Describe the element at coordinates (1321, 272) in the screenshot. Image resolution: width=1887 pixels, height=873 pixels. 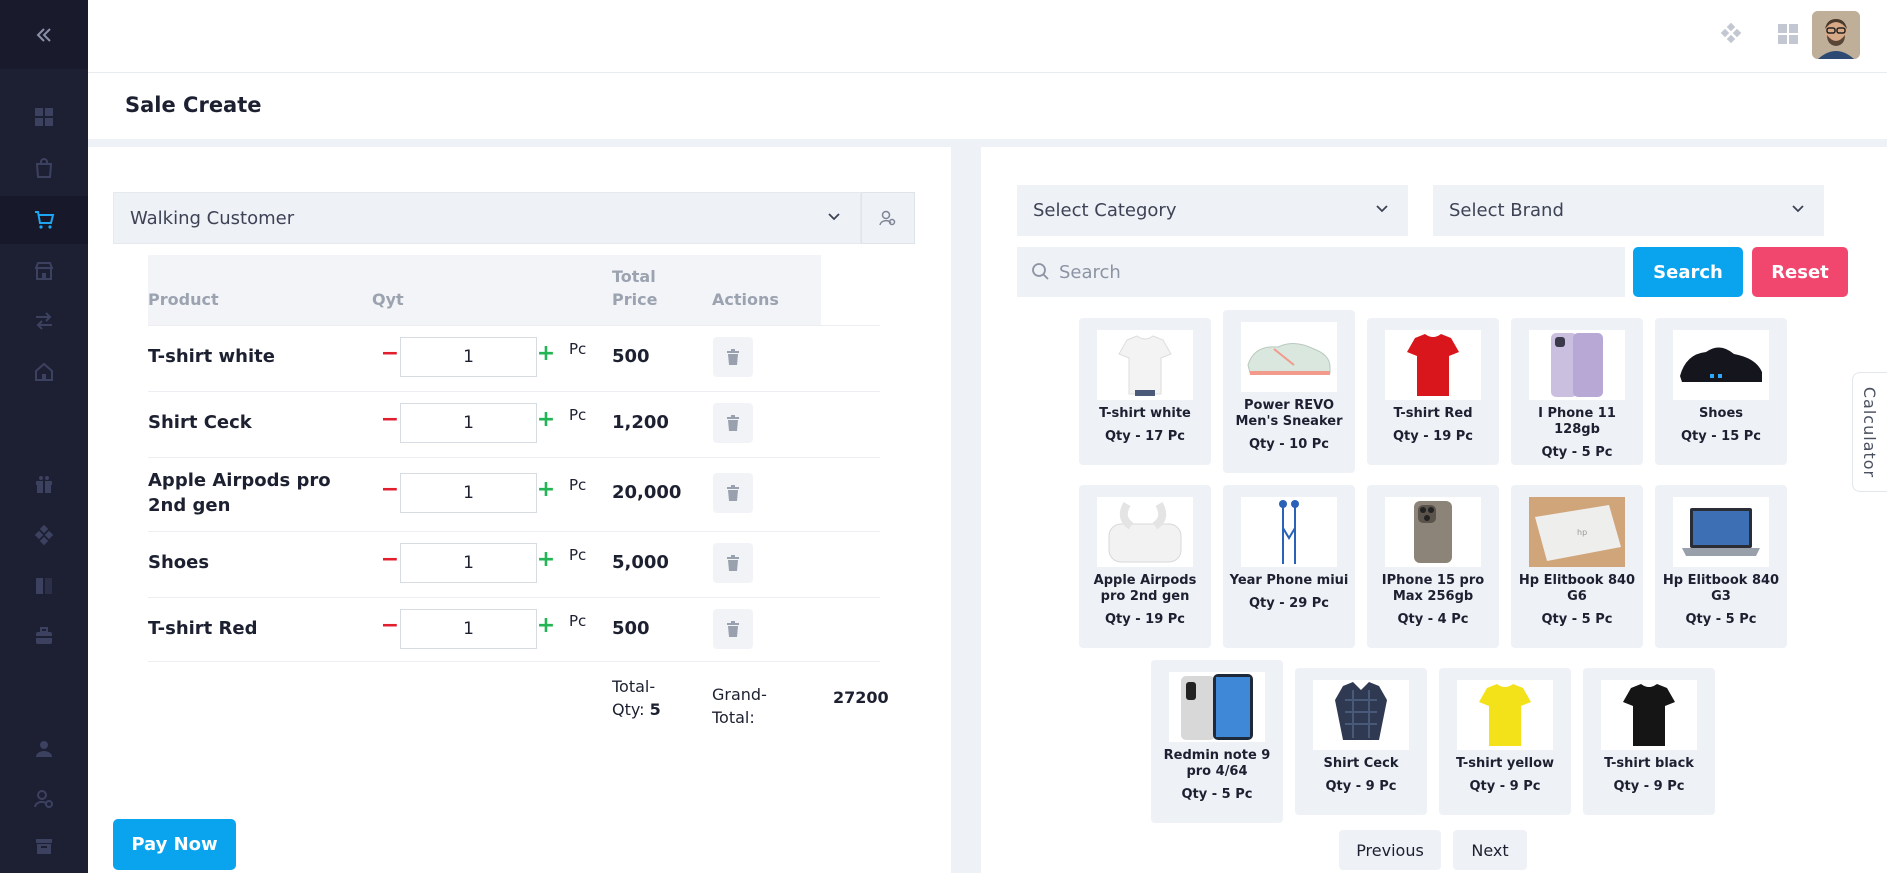
I see `search-input: Search` at that location.